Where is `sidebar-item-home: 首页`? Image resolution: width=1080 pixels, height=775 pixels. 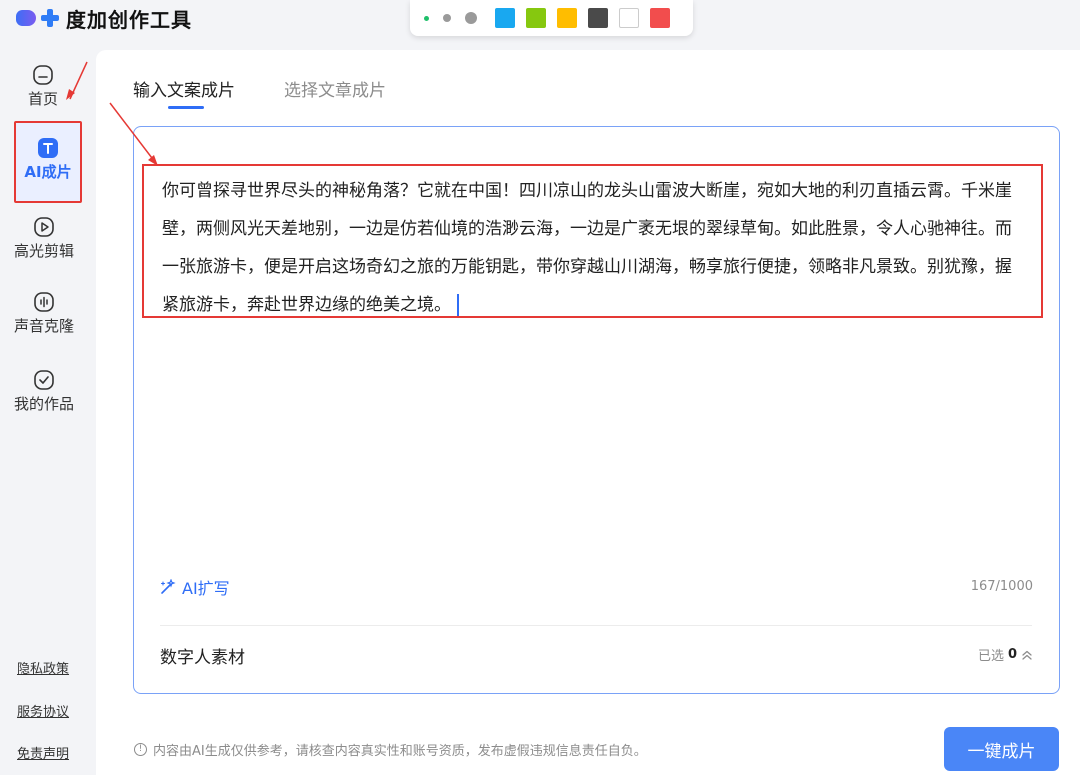 sidebar-item-home: 首页 is located at coordinates (43, 86).